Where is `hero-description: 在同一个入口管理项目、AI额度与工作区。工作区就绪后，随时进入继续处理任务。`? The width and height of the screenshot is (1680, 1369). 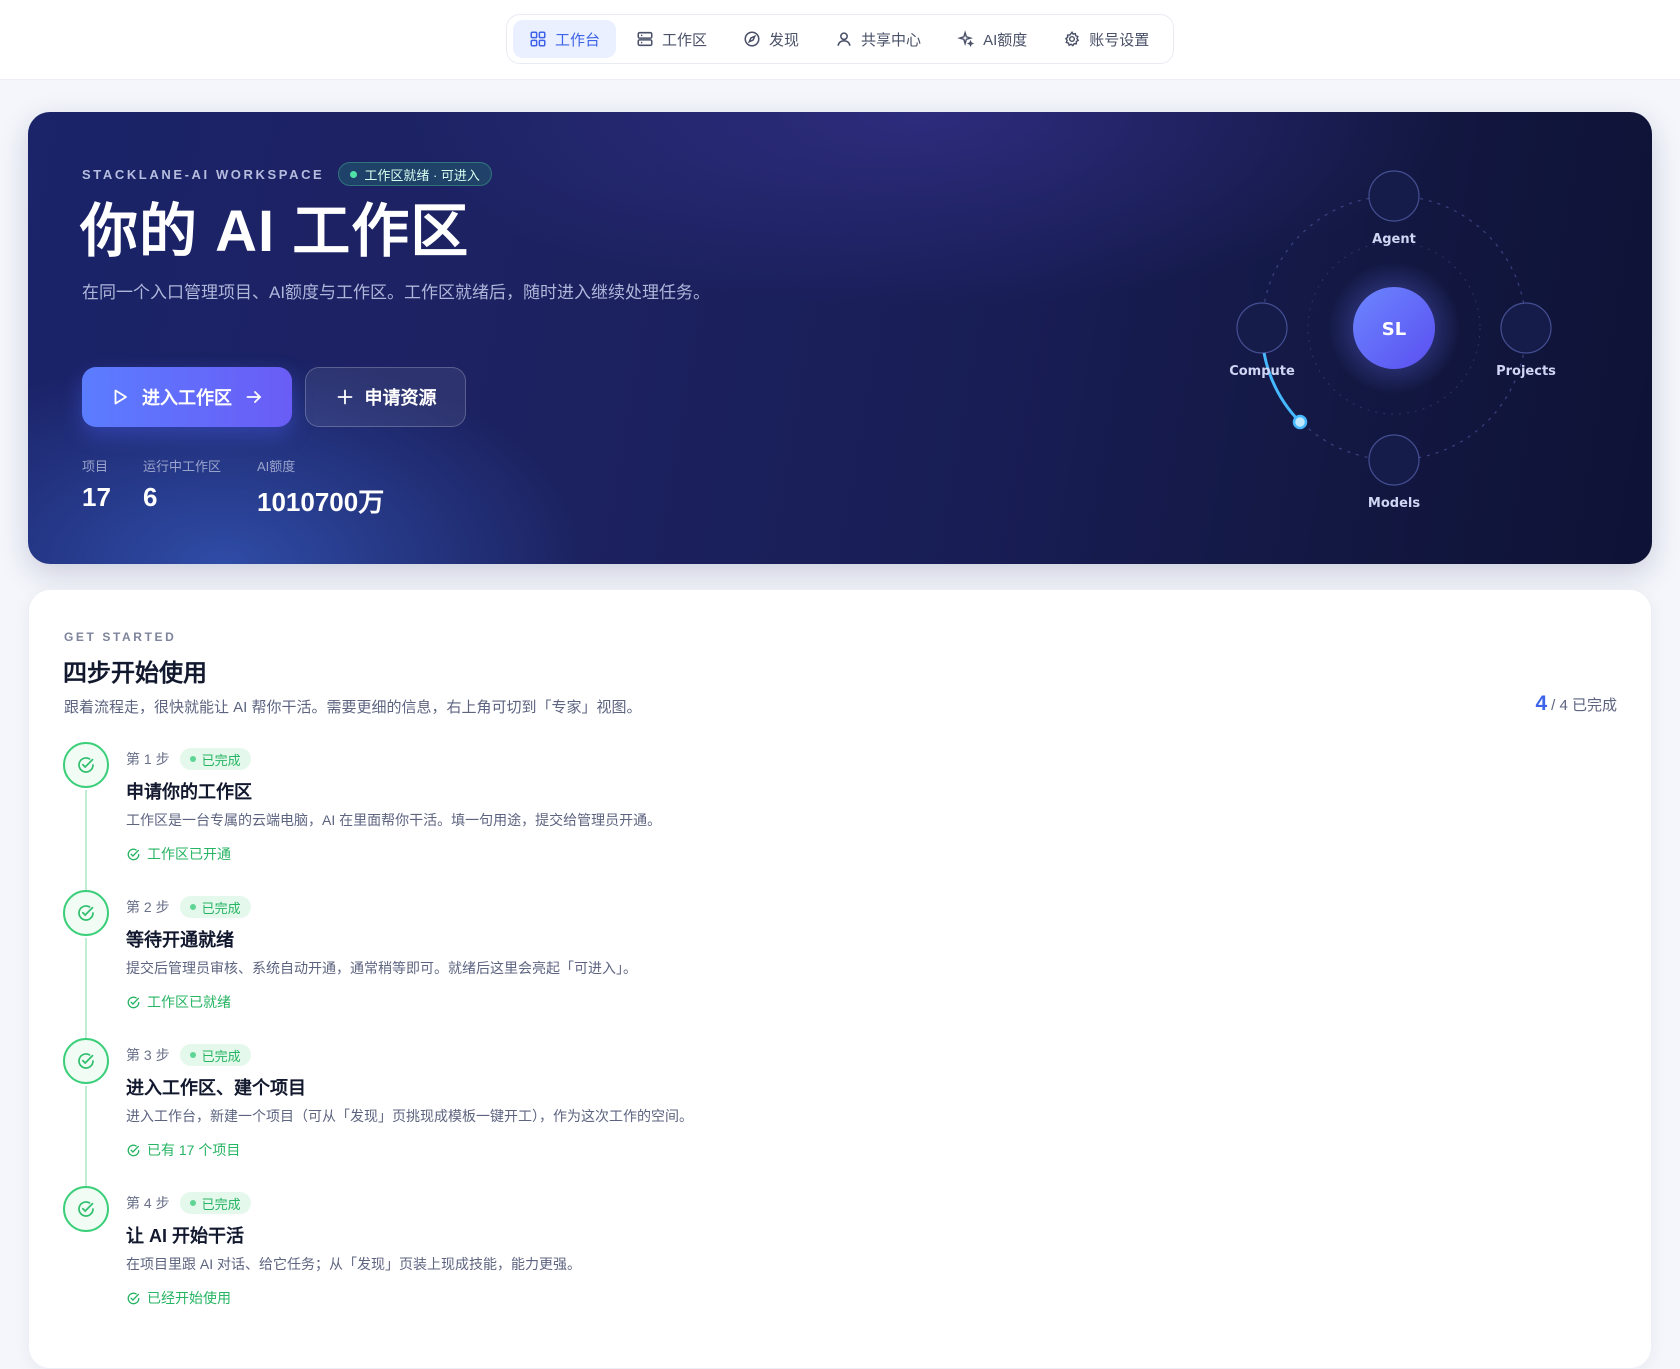
hero-description: 在同一个入口管理项目、AI额度与工作区。工作区就绪后，随时进入继续处理任务。 is located at coordinates (396, 292).